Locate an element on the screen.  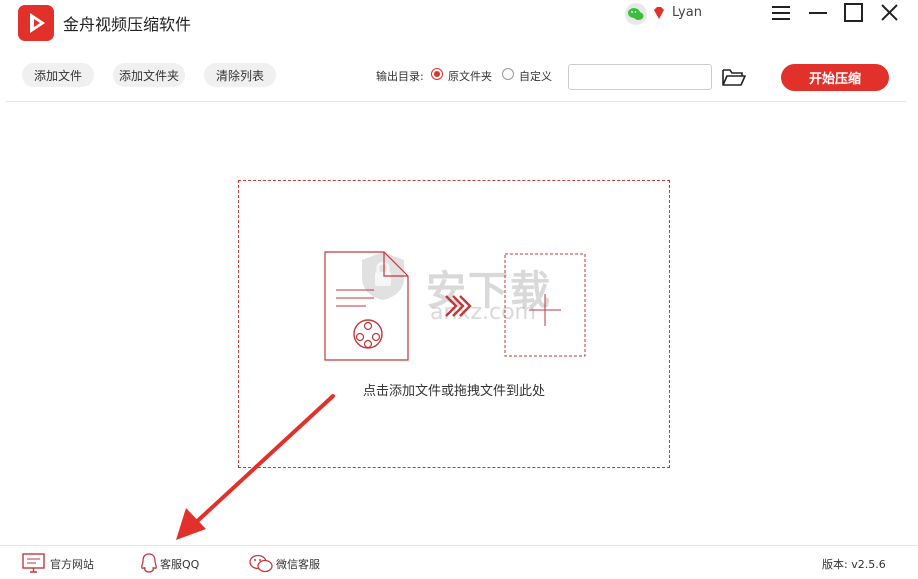
output-path-field is located at coordinates (640, 77).